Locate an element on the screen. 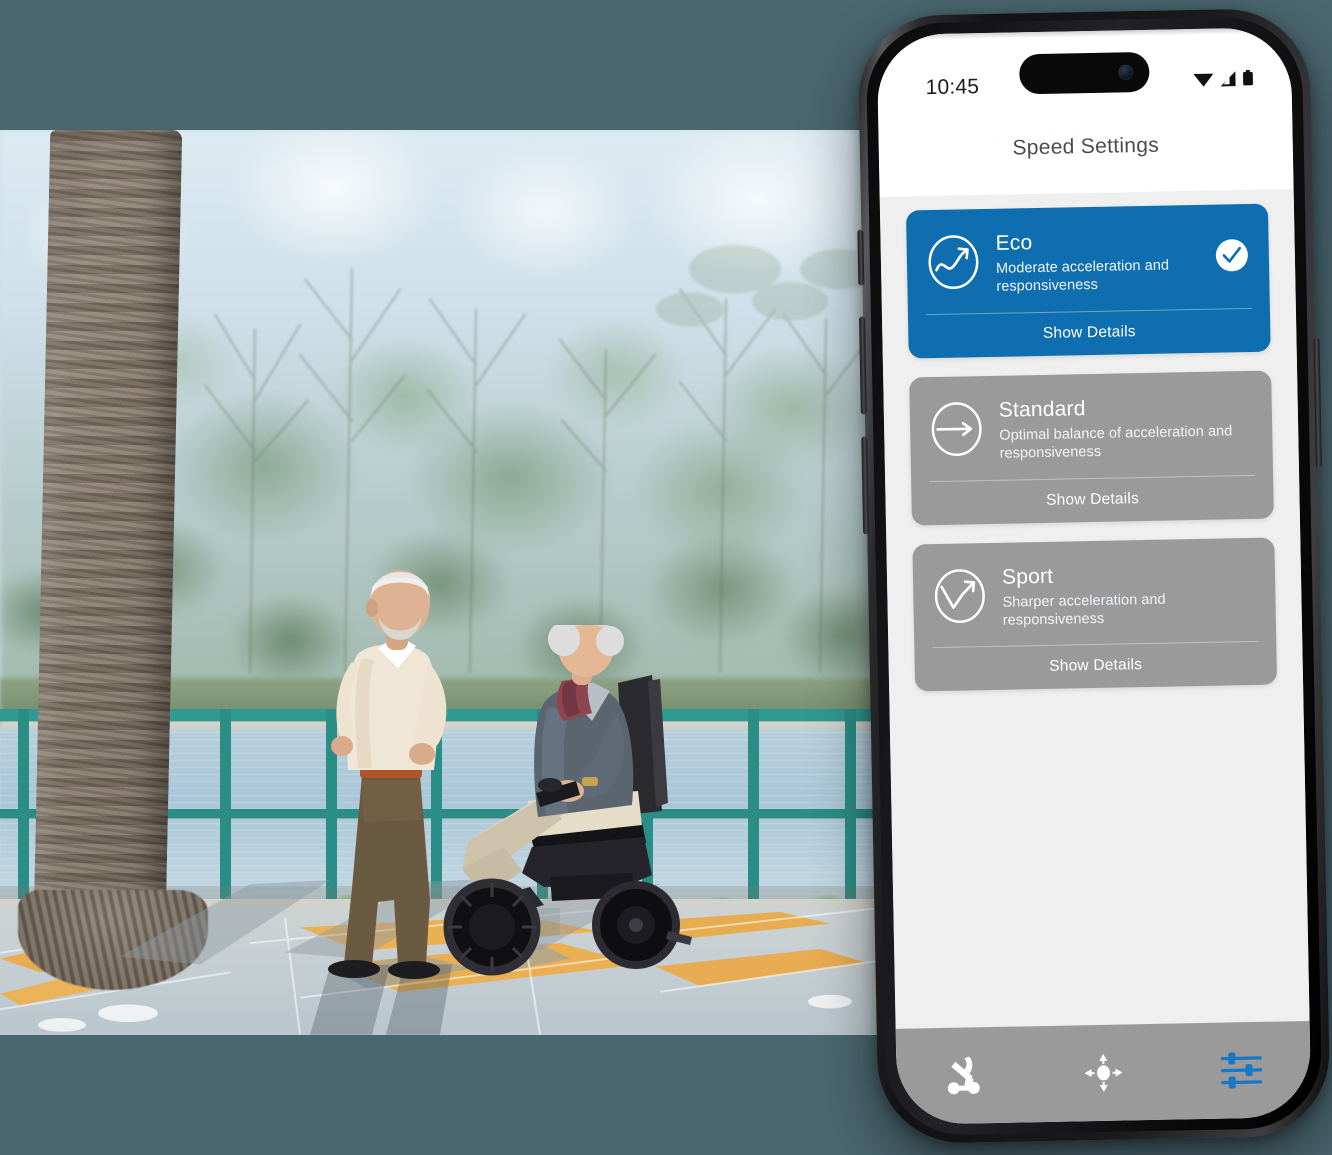  phone-volume-up-button is located at coordinates (862, 365).